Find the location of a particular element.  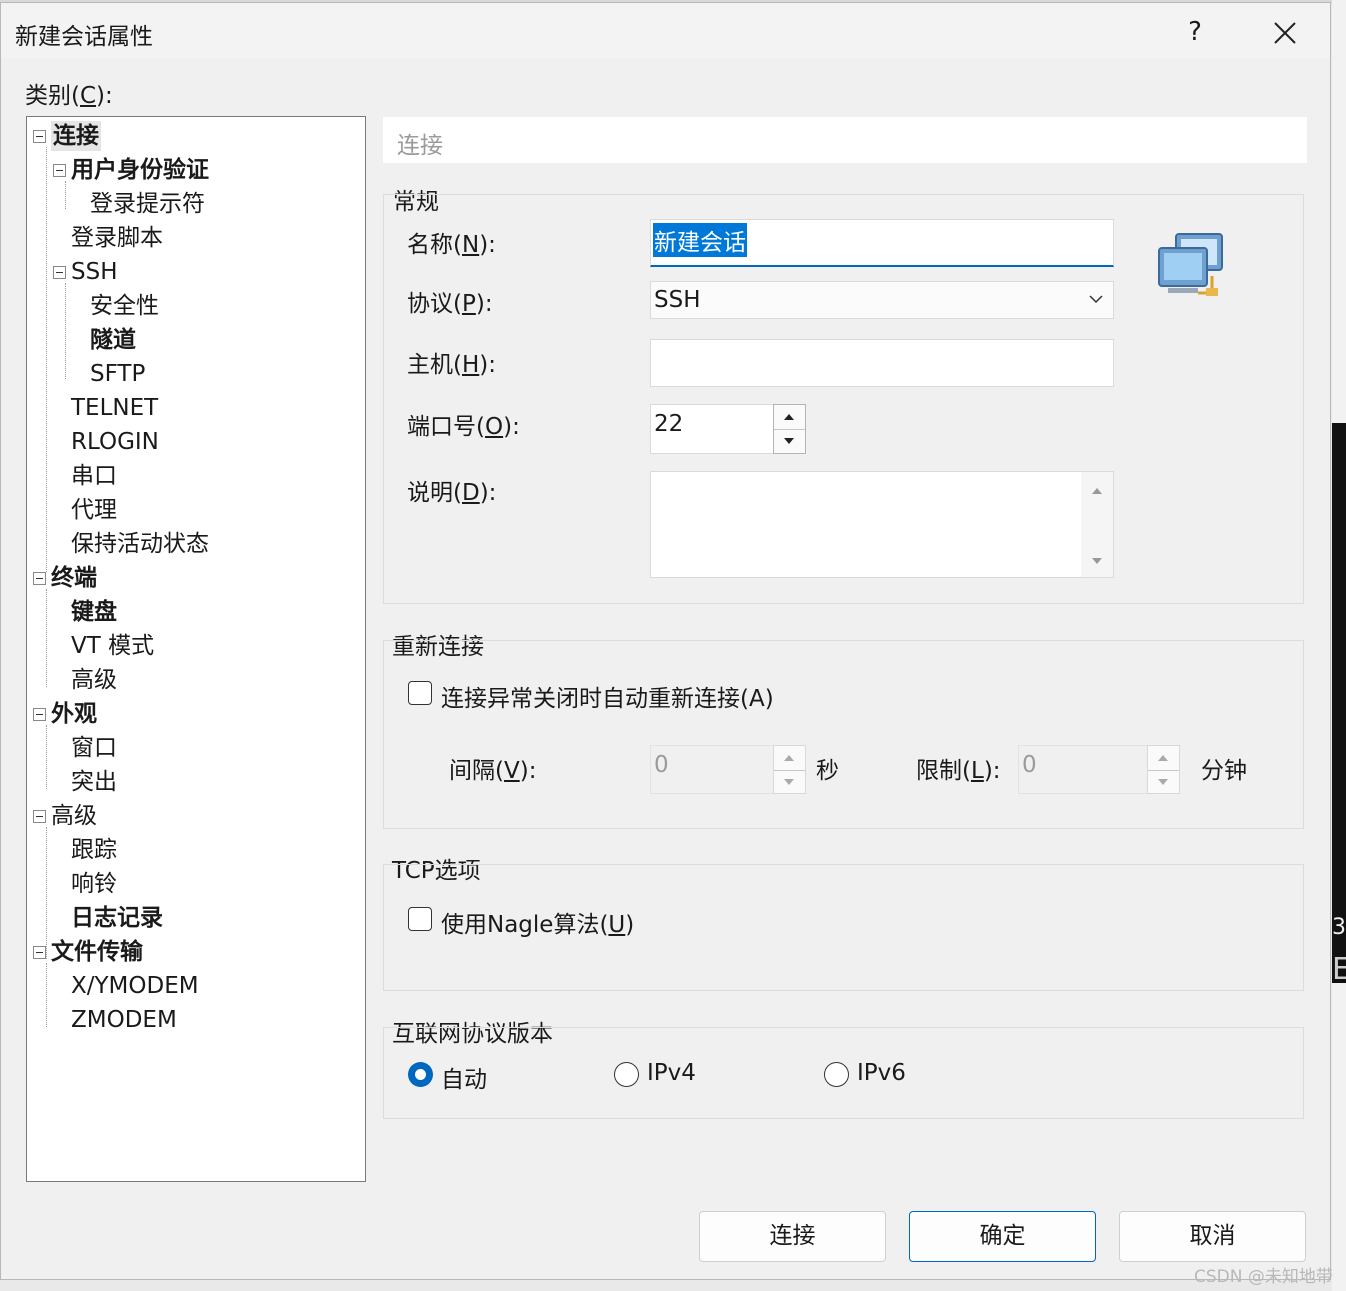

tree-item: VT 模式 is located at coordinates (112, 646).